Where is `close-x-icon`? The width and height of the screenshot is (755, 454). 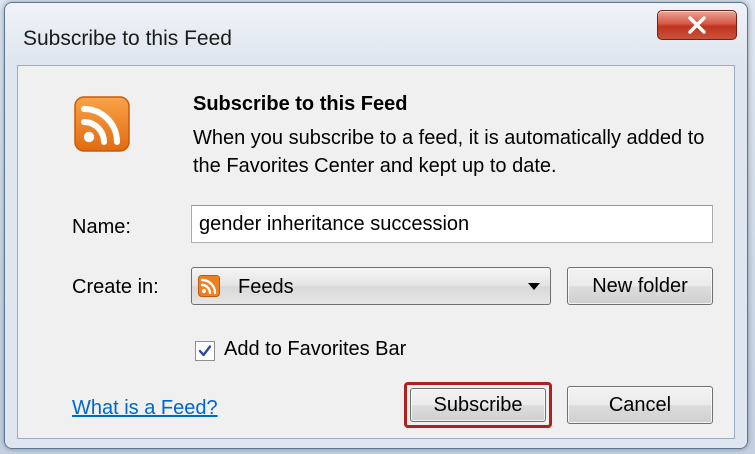 close-x-icon is located at coordinates (697, 25).